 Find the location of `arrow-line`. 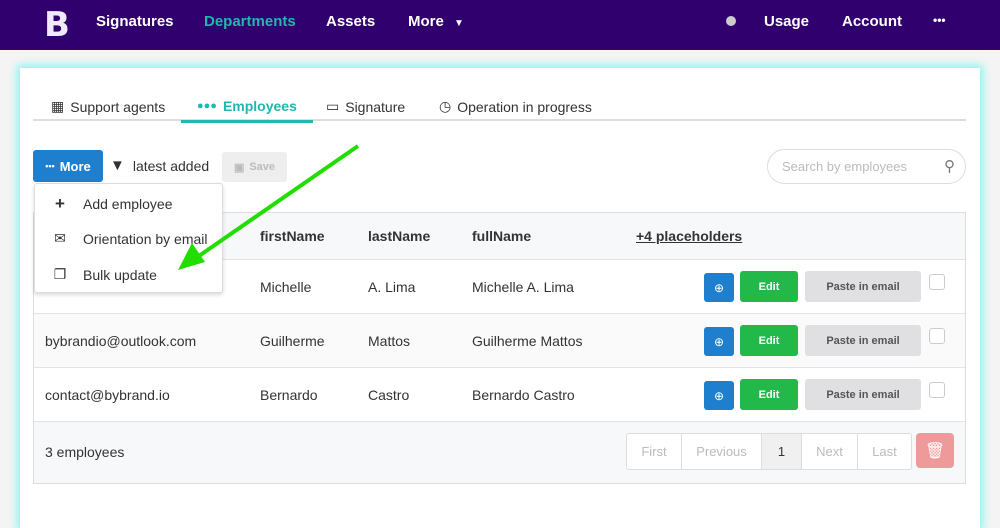

arrow-line is located at coordinates (277, 202).